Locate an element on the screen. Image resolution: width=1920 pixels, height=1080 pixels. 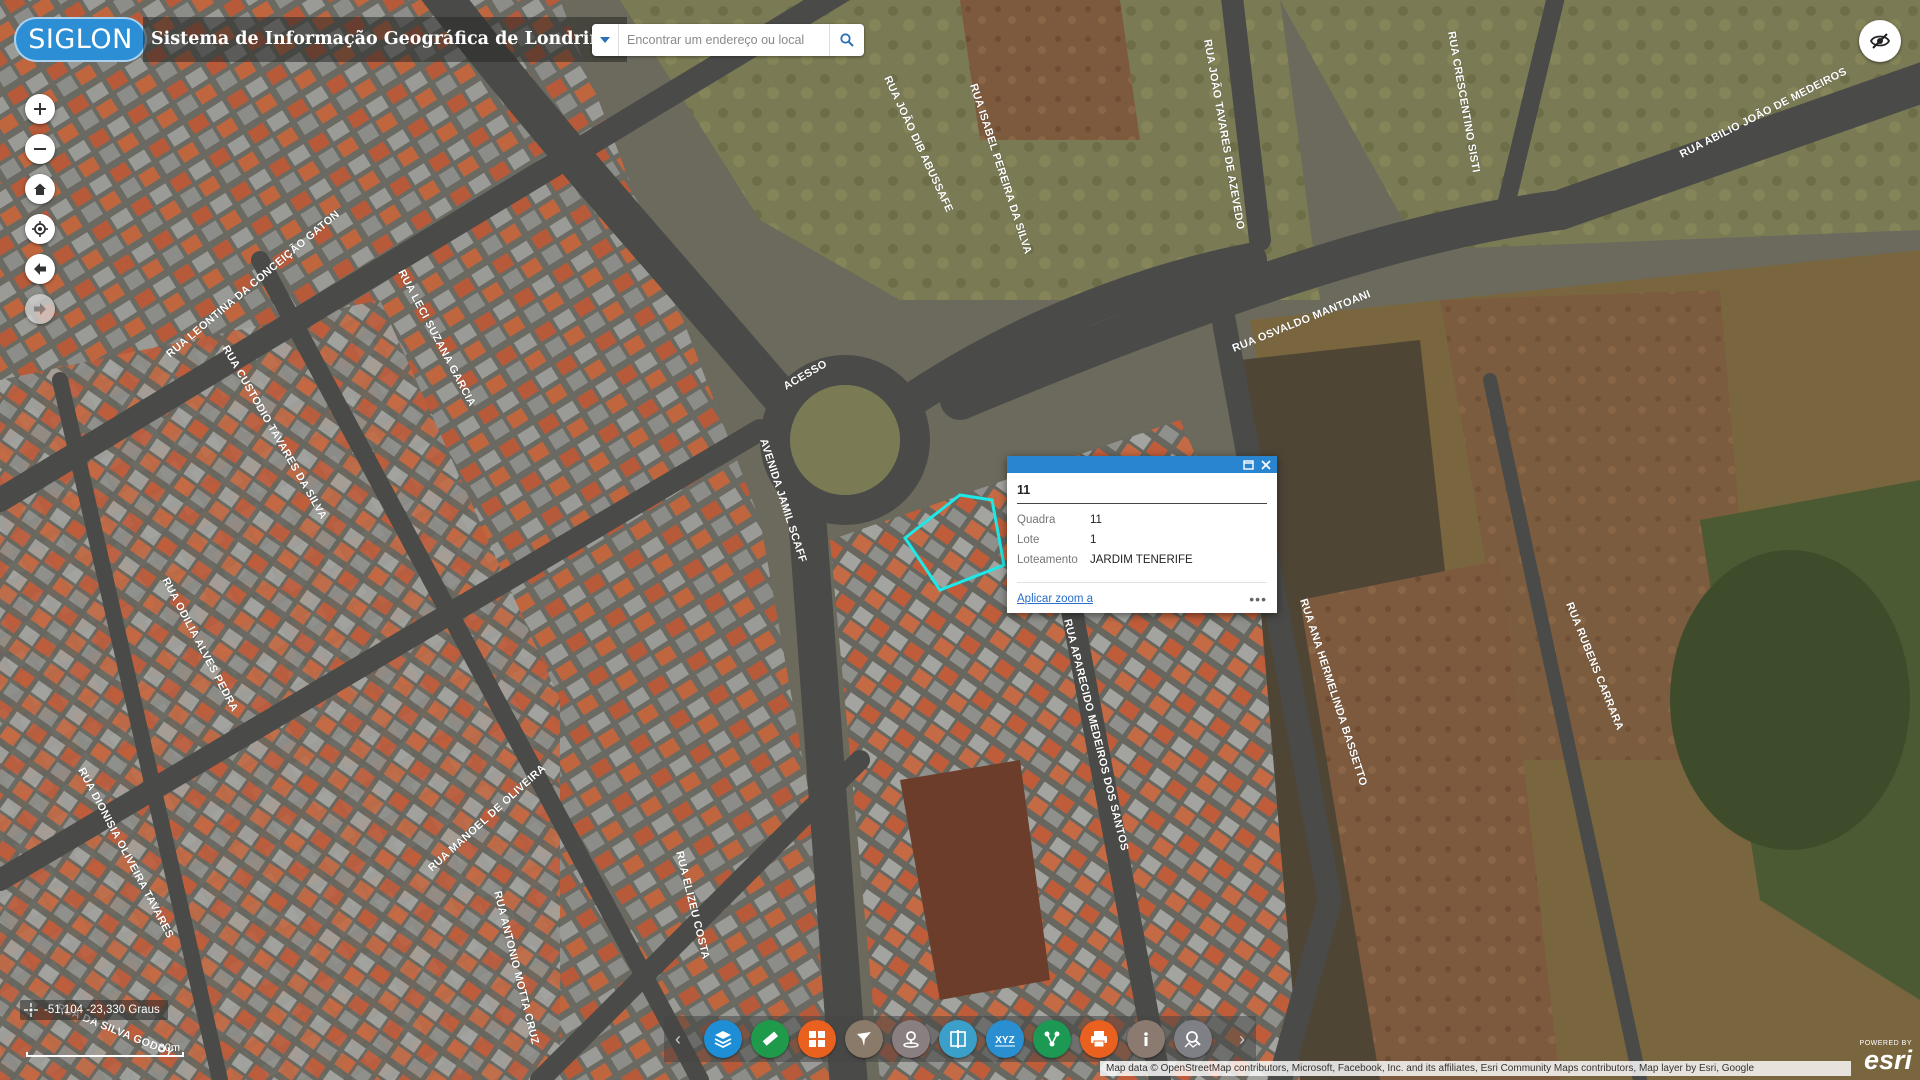
maximize-button is located at coordinates (1248, 465).